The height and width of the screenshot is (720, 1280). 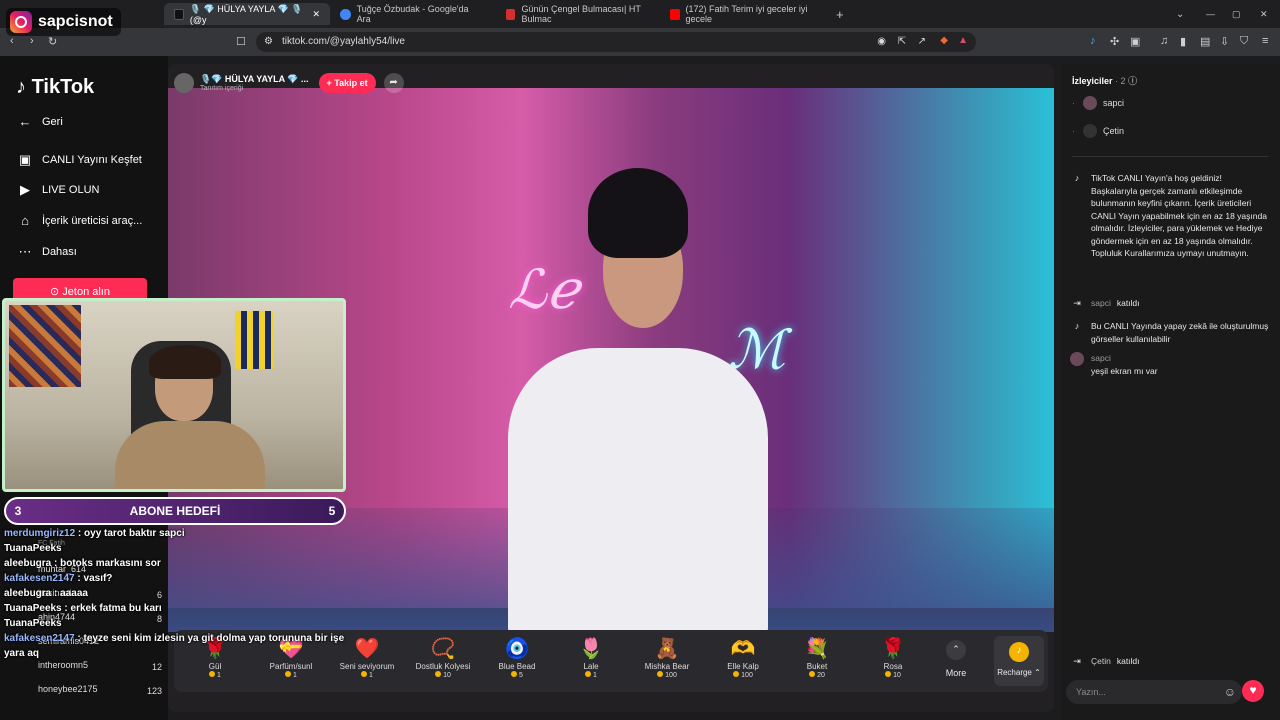 I want to click on webcam-overlay, so click(x=174, y=395).